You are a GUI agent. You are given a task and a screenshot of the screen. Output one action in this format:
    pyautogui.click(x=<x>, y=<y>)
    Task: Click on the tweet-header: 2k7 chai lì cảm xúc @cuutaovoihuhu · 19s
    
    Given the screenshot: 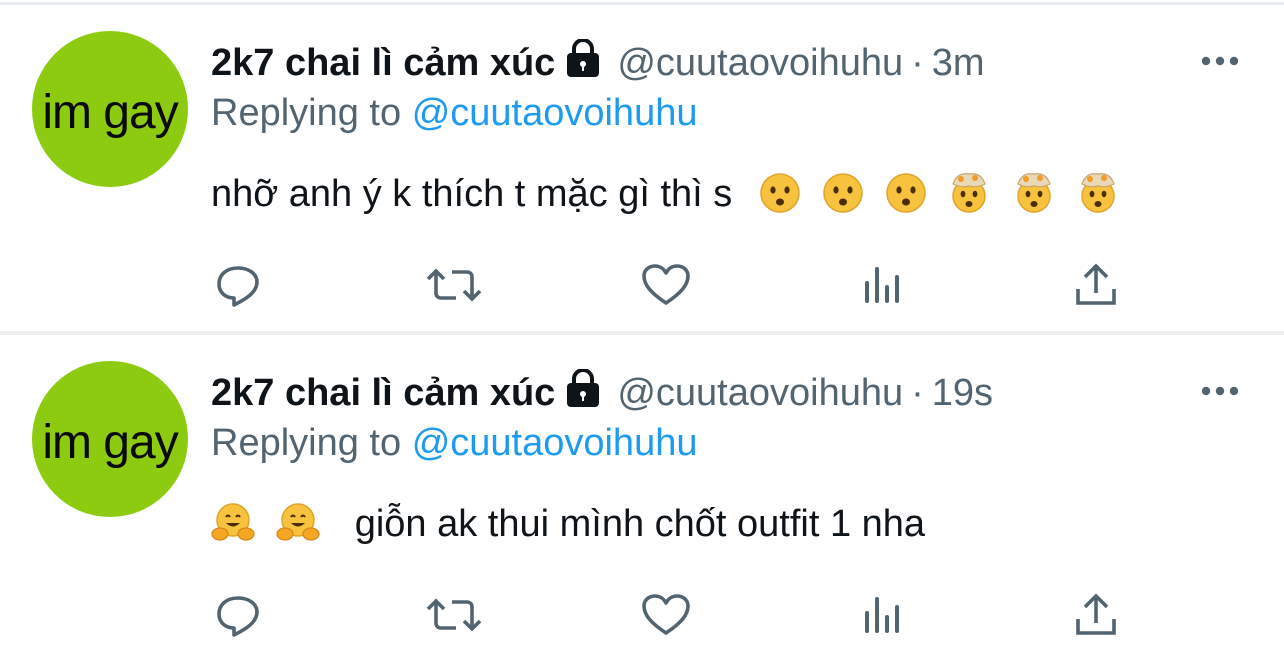 What is the action you would take?
    pyautogui.click(x=602, y=393)
    